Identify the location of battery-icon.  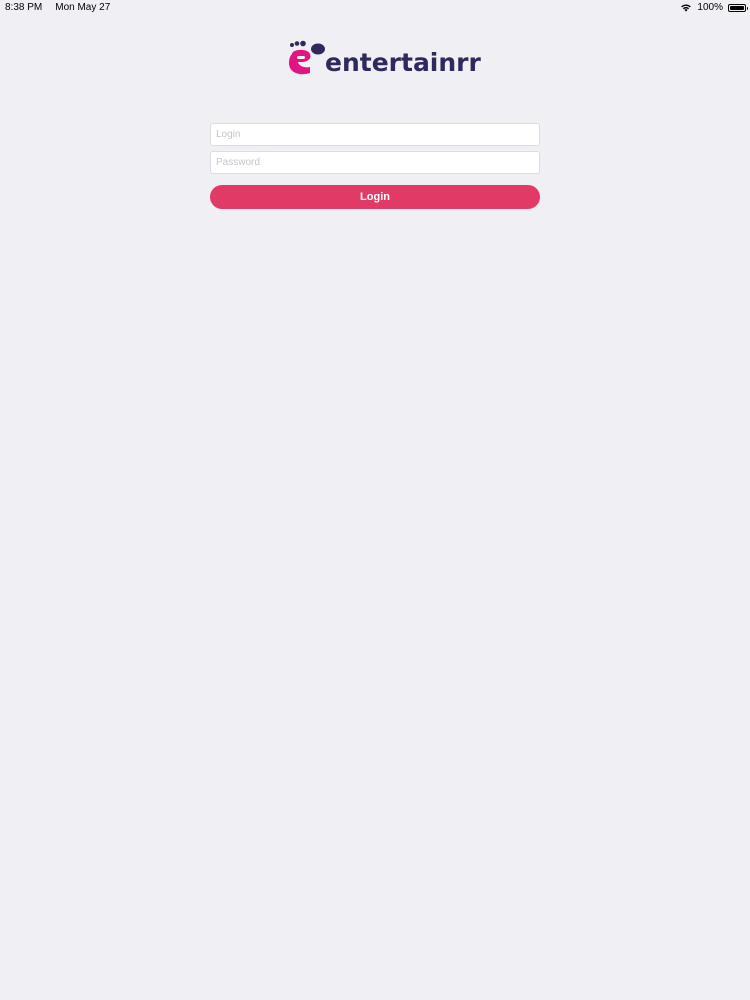
(738, 7).